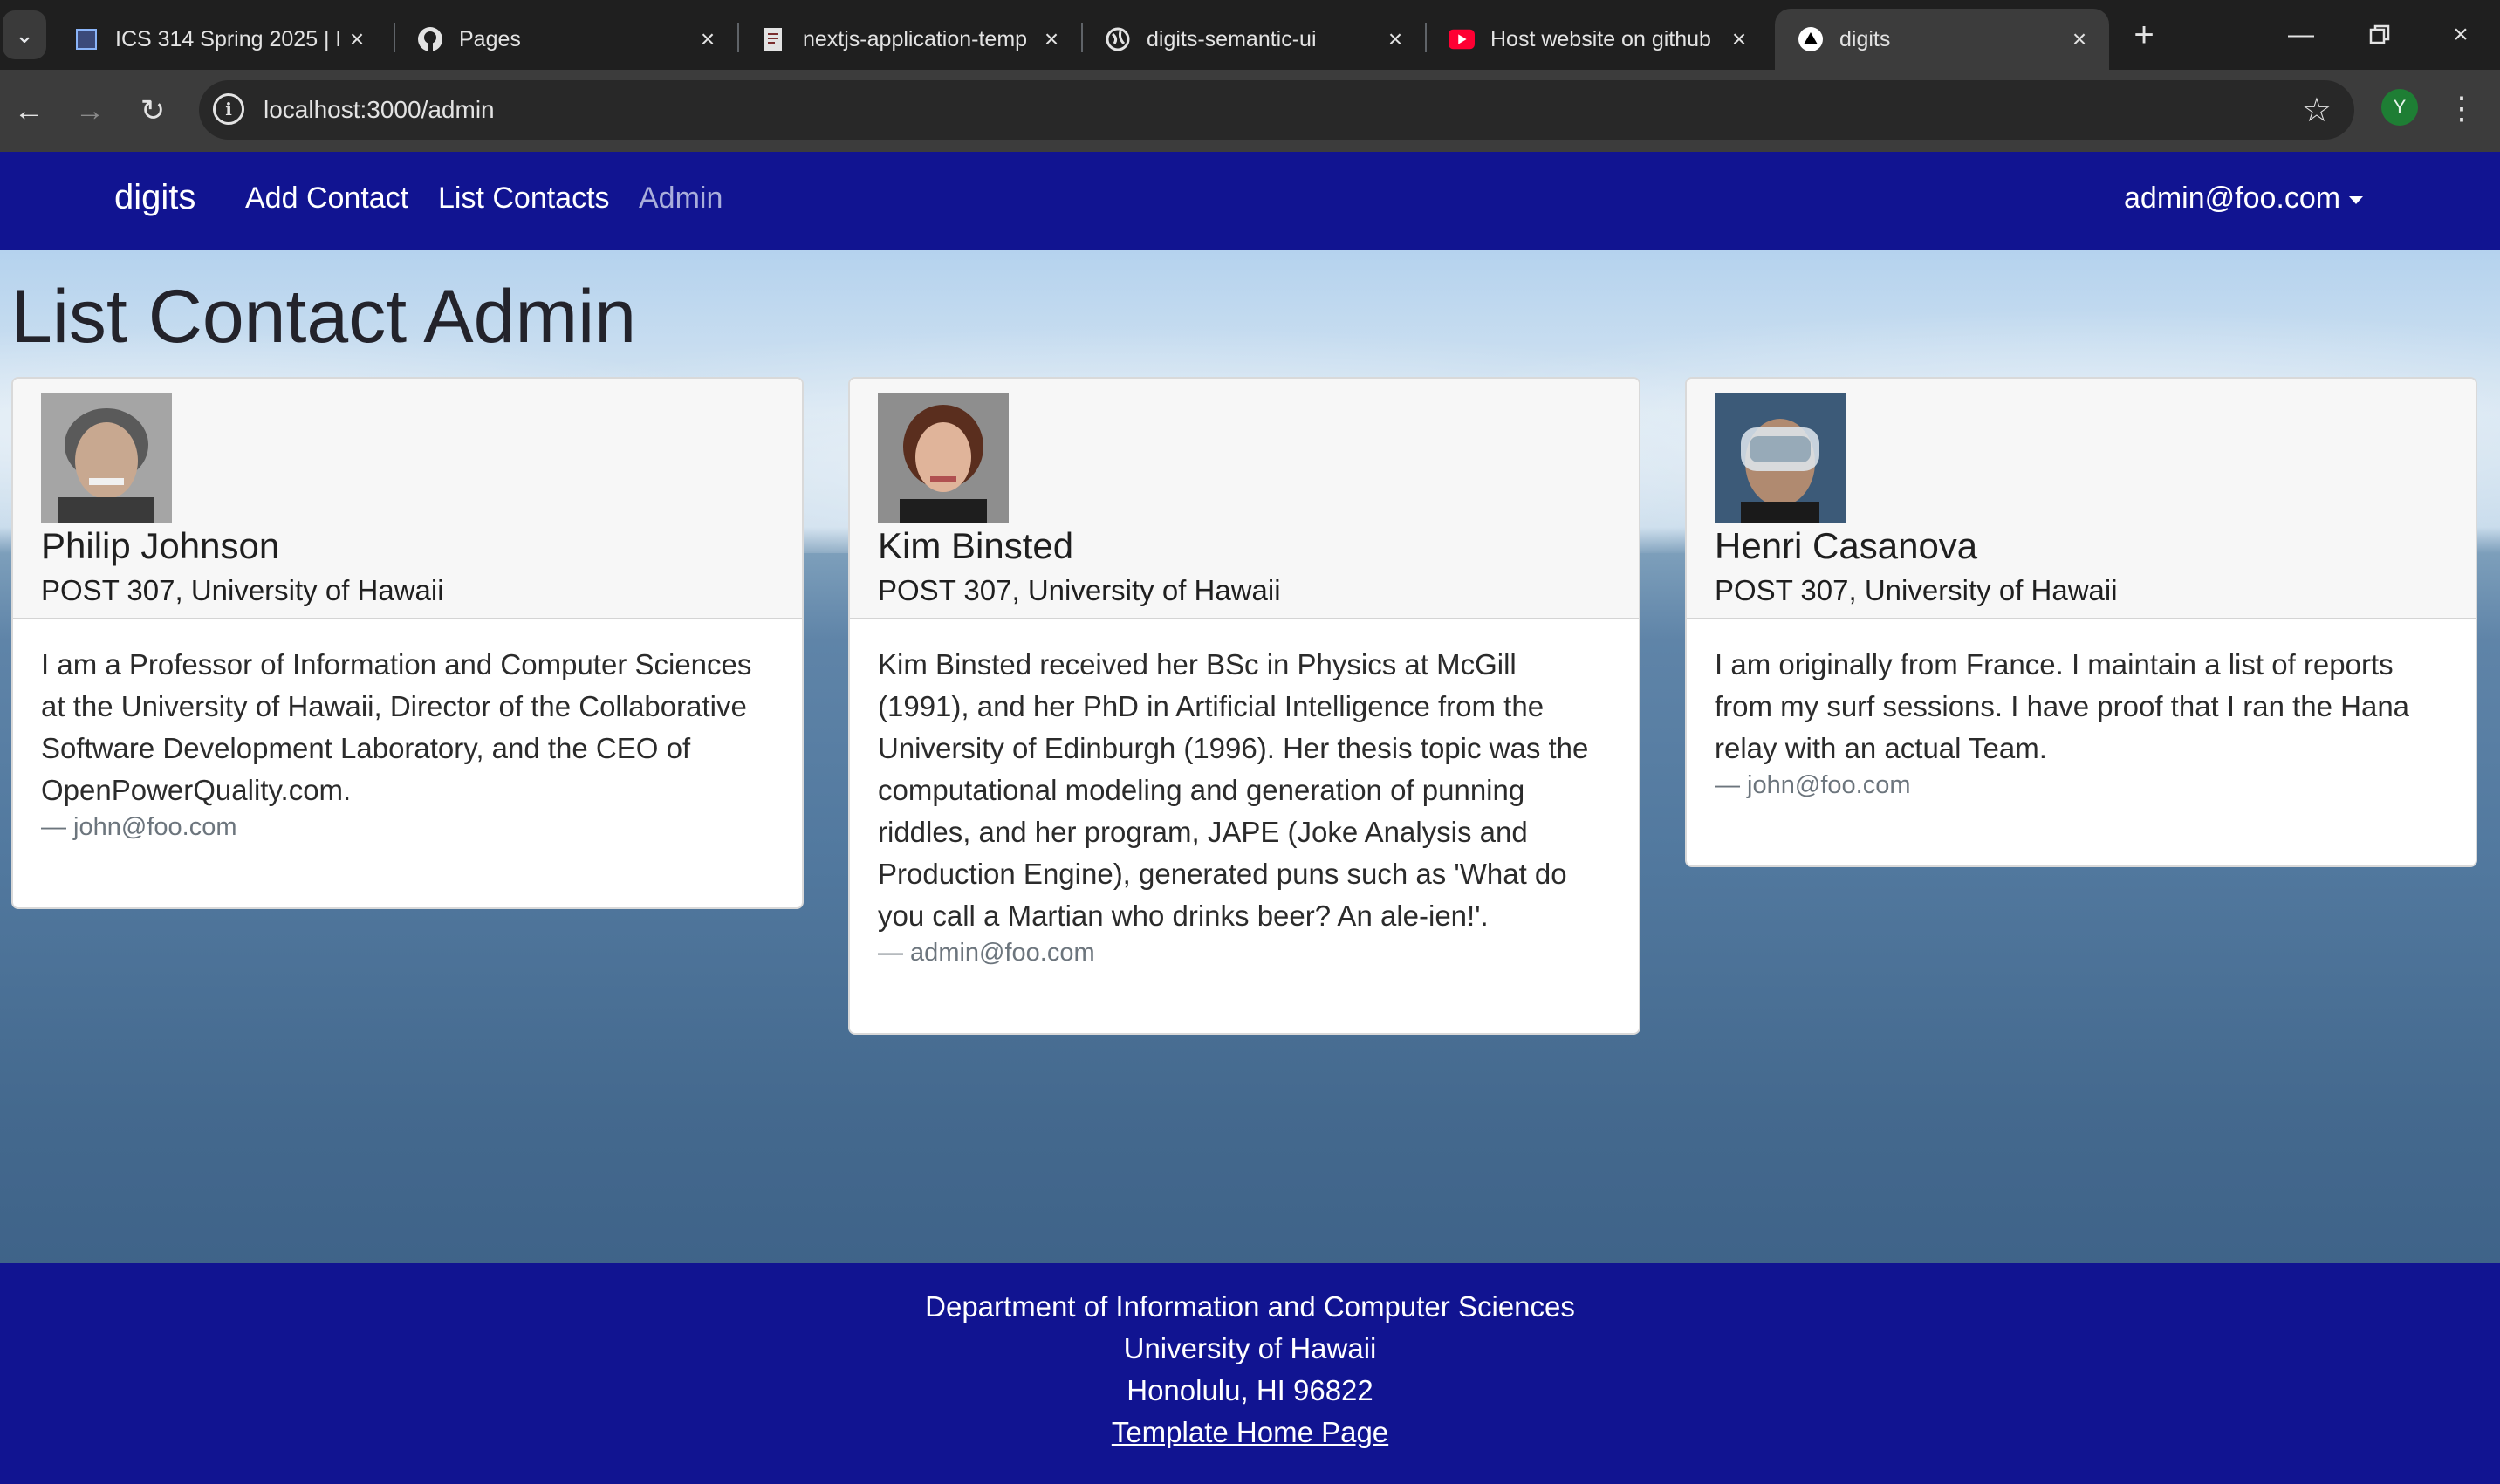  Describe the element at coordinates (2461, 108) in the screenshot. I see `browser-menu-icon: ⋮` at that location.